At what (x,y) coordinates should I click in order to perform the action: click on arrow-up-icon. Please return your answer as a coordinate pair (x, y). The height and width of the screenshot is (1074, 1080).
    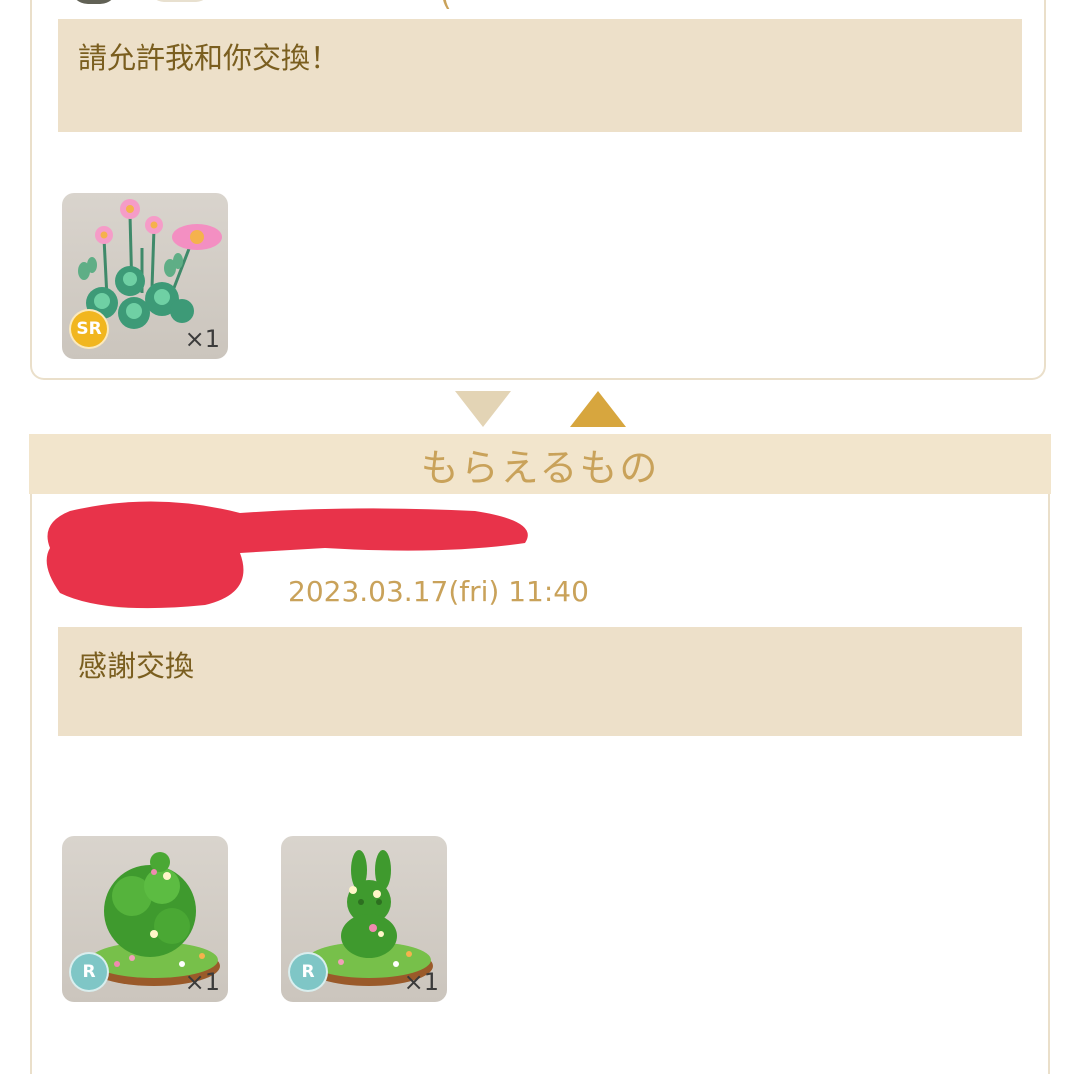
    Looking at the image, I should click on (598, 409).